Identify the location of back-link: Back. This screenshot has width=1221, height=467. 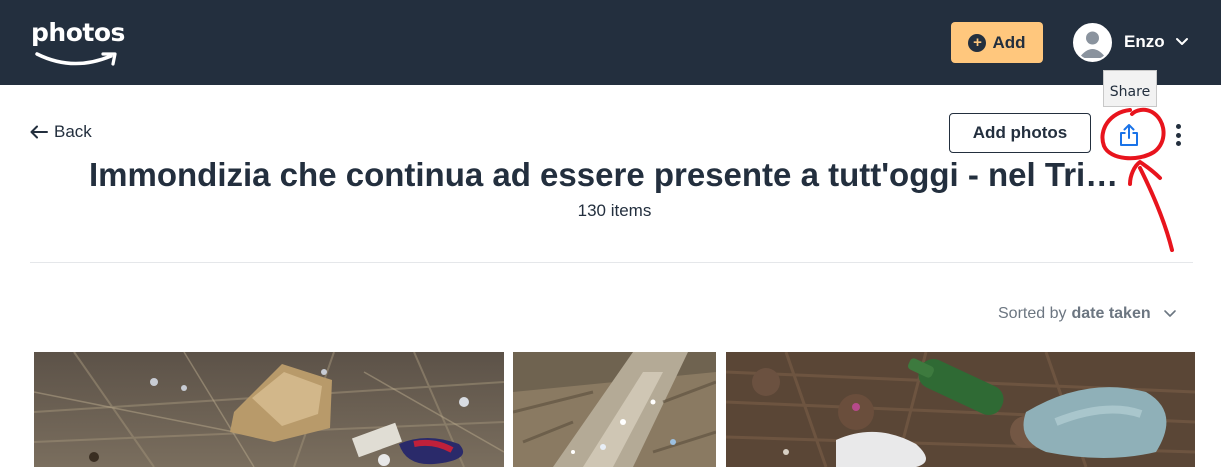
(61, 132).